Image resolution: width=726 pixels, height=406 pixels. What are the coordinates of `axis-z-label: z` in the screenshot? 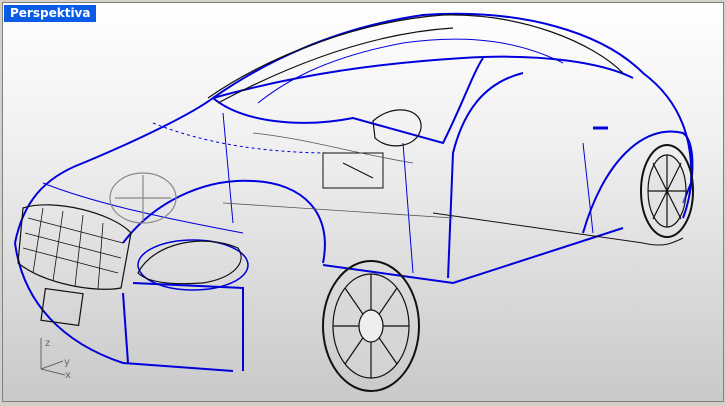 It's located at (47, 343).